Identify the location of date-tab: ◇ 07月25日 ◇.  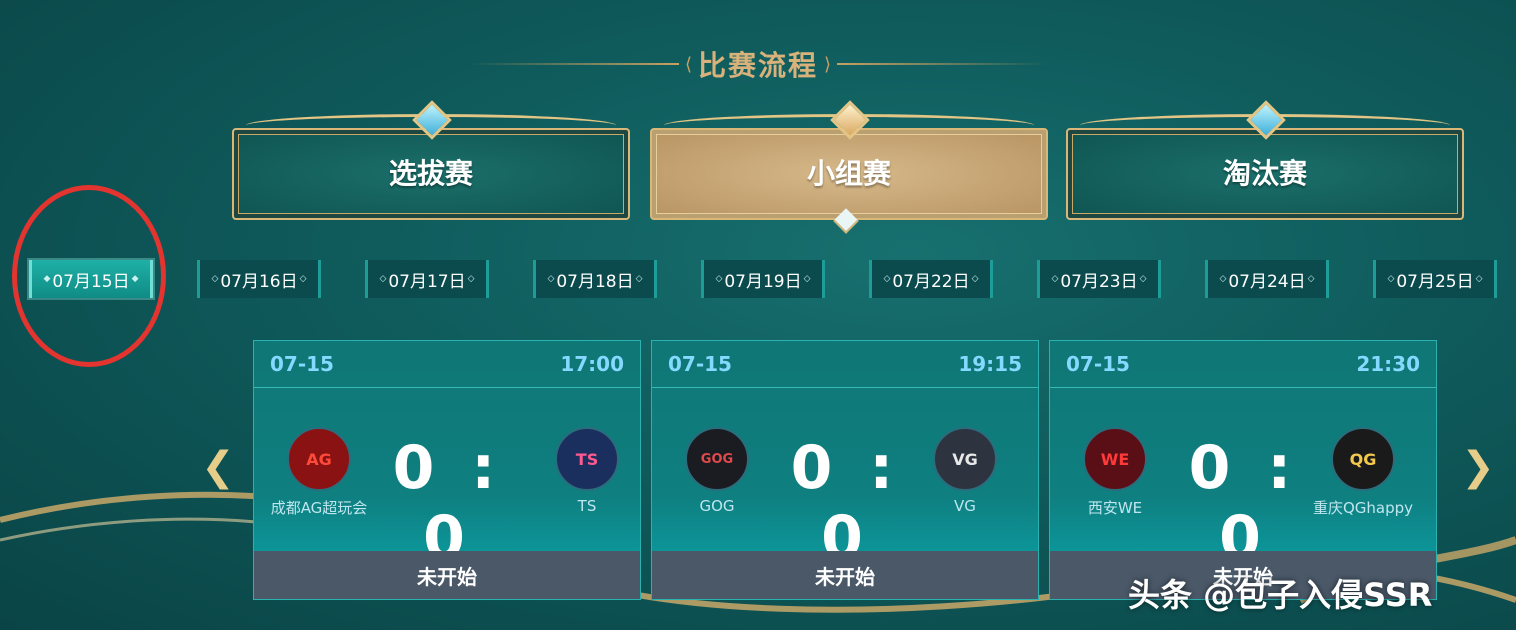
(1435, 279).